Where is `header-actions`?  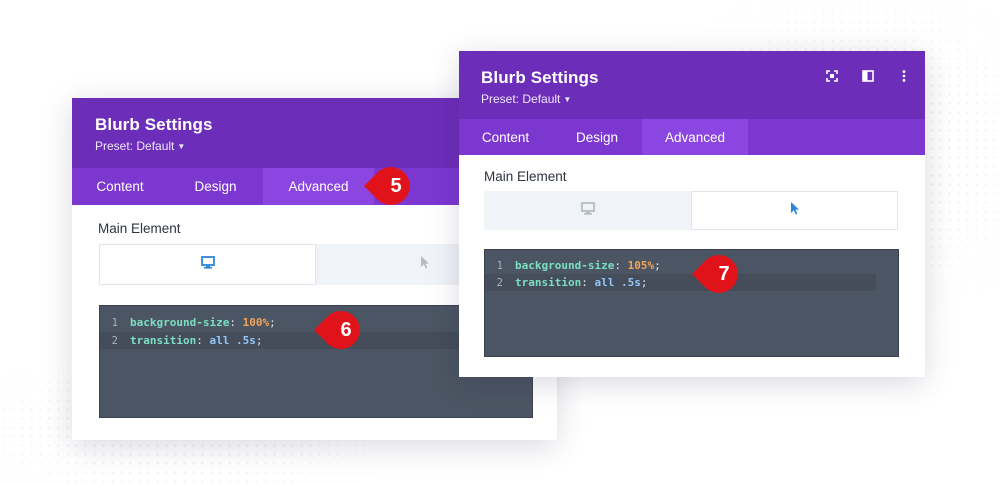 header-actions is located at coordinates (868, 76).